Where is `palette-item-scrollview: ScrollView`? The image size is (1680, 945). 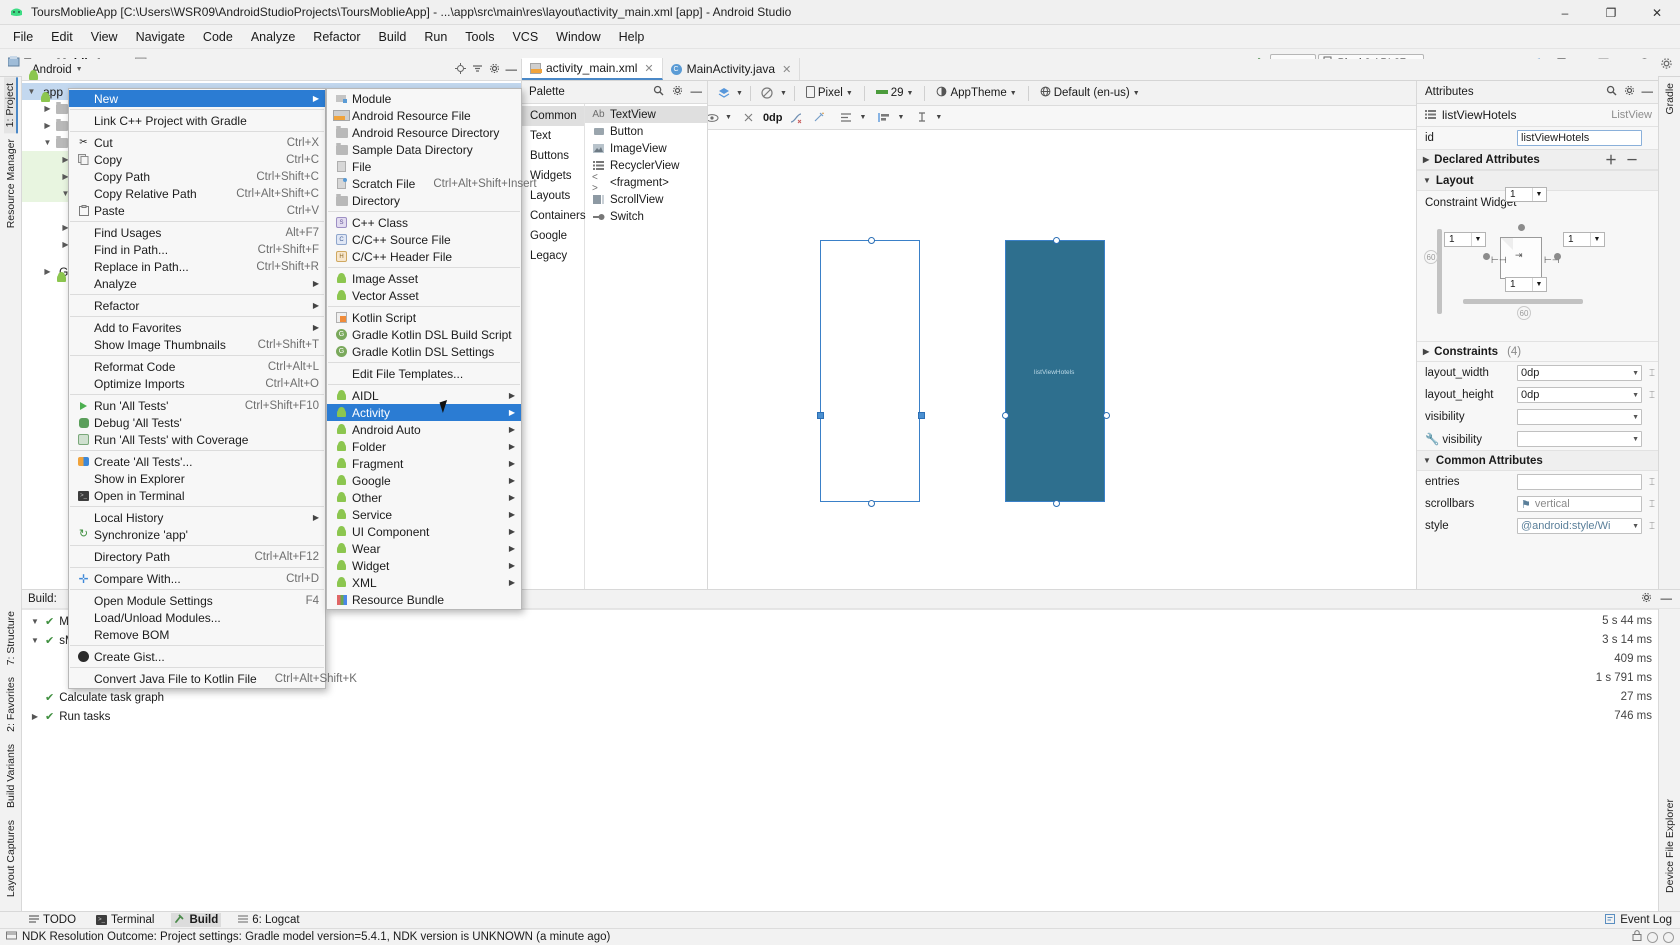
palette-item-scrollview: ScrollView is located at coordinates (646, 199).